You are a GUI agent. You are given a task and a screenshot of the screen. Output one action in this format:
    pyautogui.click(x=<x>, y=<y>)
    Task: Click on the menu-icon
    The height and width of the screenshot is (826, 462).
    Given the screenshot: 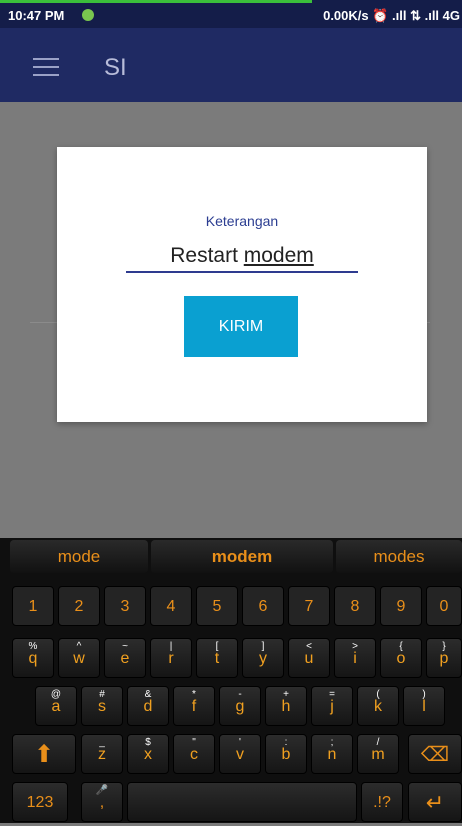 What is the action you would take?
    pyautogui.click(x=46, y=68)
    